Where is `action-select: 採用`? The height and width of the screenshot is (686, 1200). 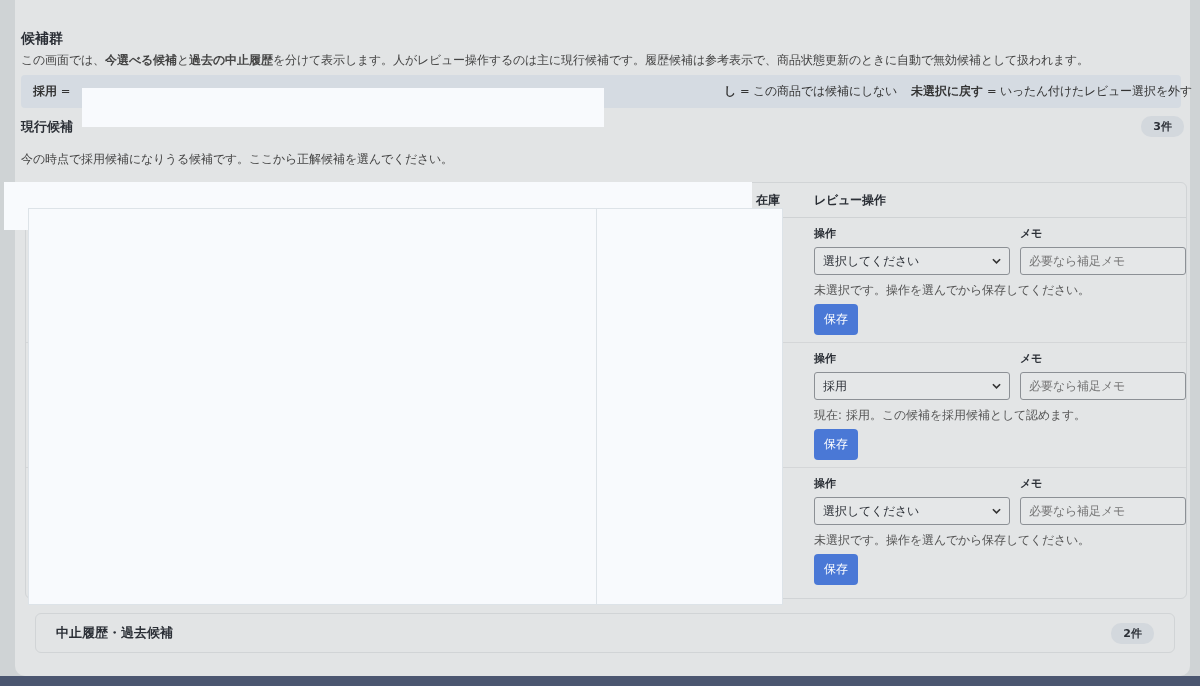
action-select: 採用 is located at coordinates (912, 386).